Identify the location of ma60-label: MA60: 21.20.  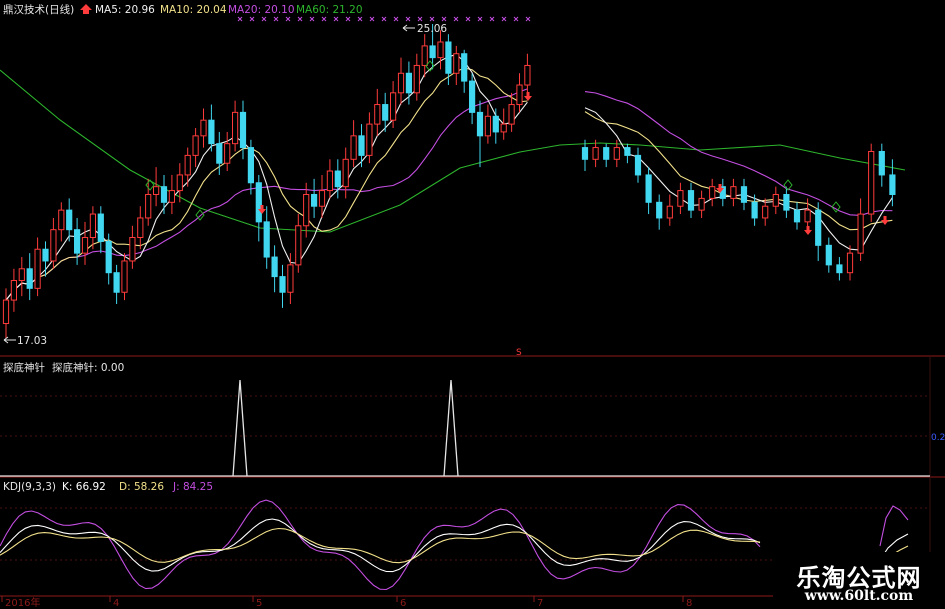
(329, 10).